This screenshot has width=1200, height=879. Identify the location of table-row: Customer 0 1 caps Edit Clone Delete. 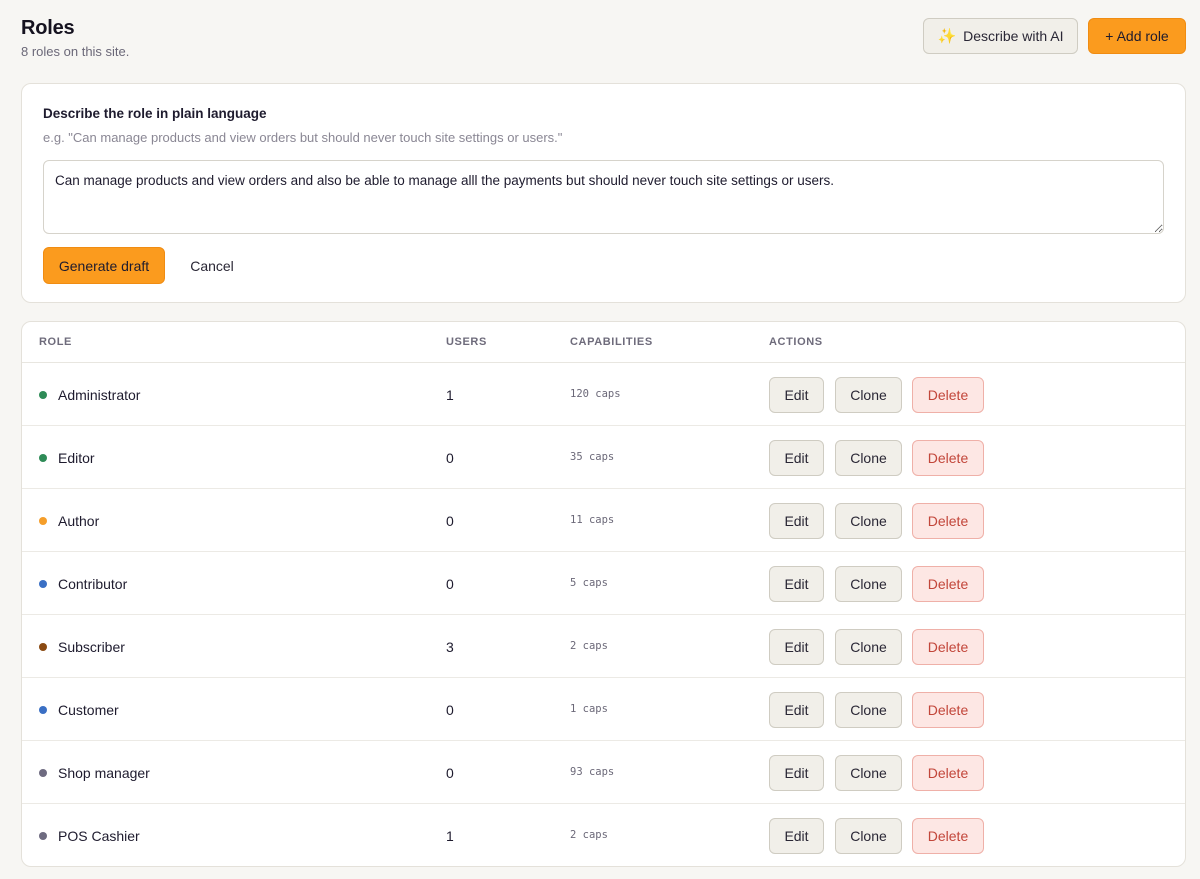
(603, 709).